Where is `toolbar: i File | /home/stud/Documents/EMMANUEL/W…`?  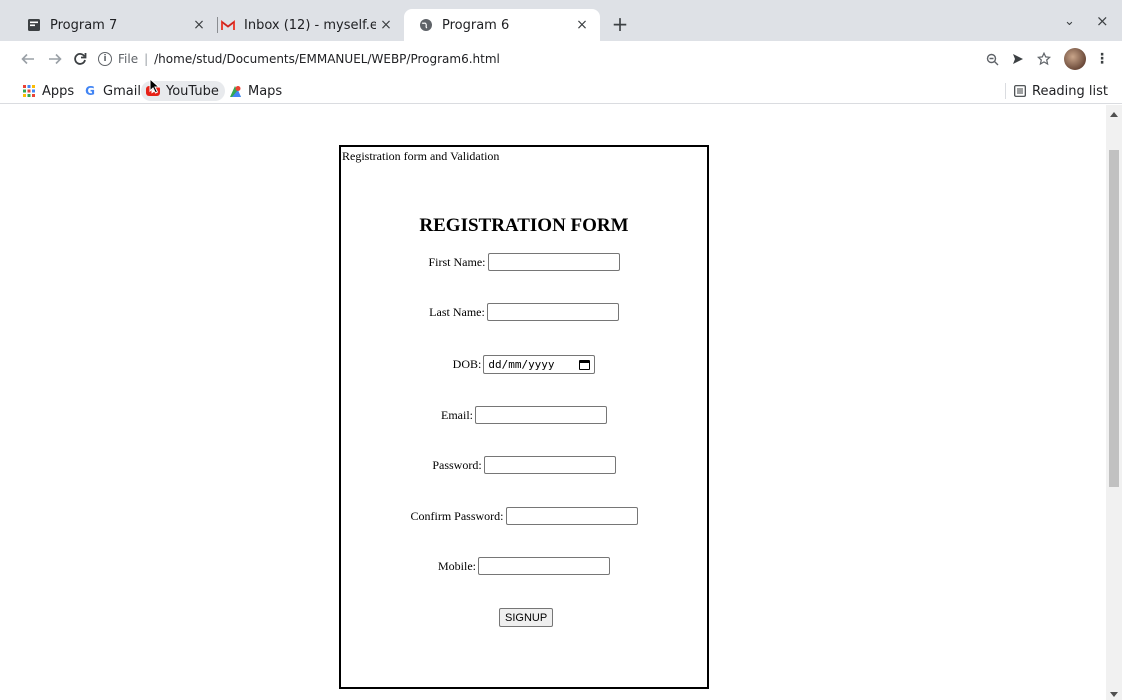
toolbar: i File | /home/stud/Documents/EMMANUEL/W… is located at coordinates (561, 59).